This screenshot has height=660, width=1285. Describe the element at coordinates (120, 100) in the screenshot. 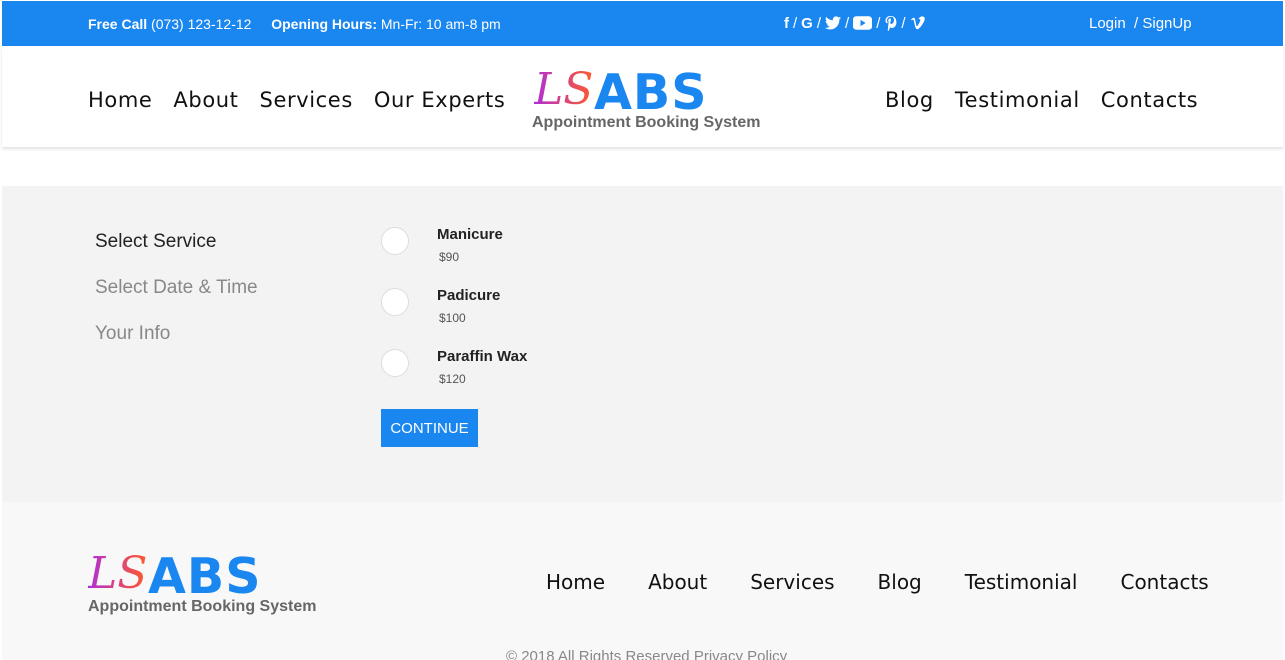

I see `nav-item-home: Home` at that location.